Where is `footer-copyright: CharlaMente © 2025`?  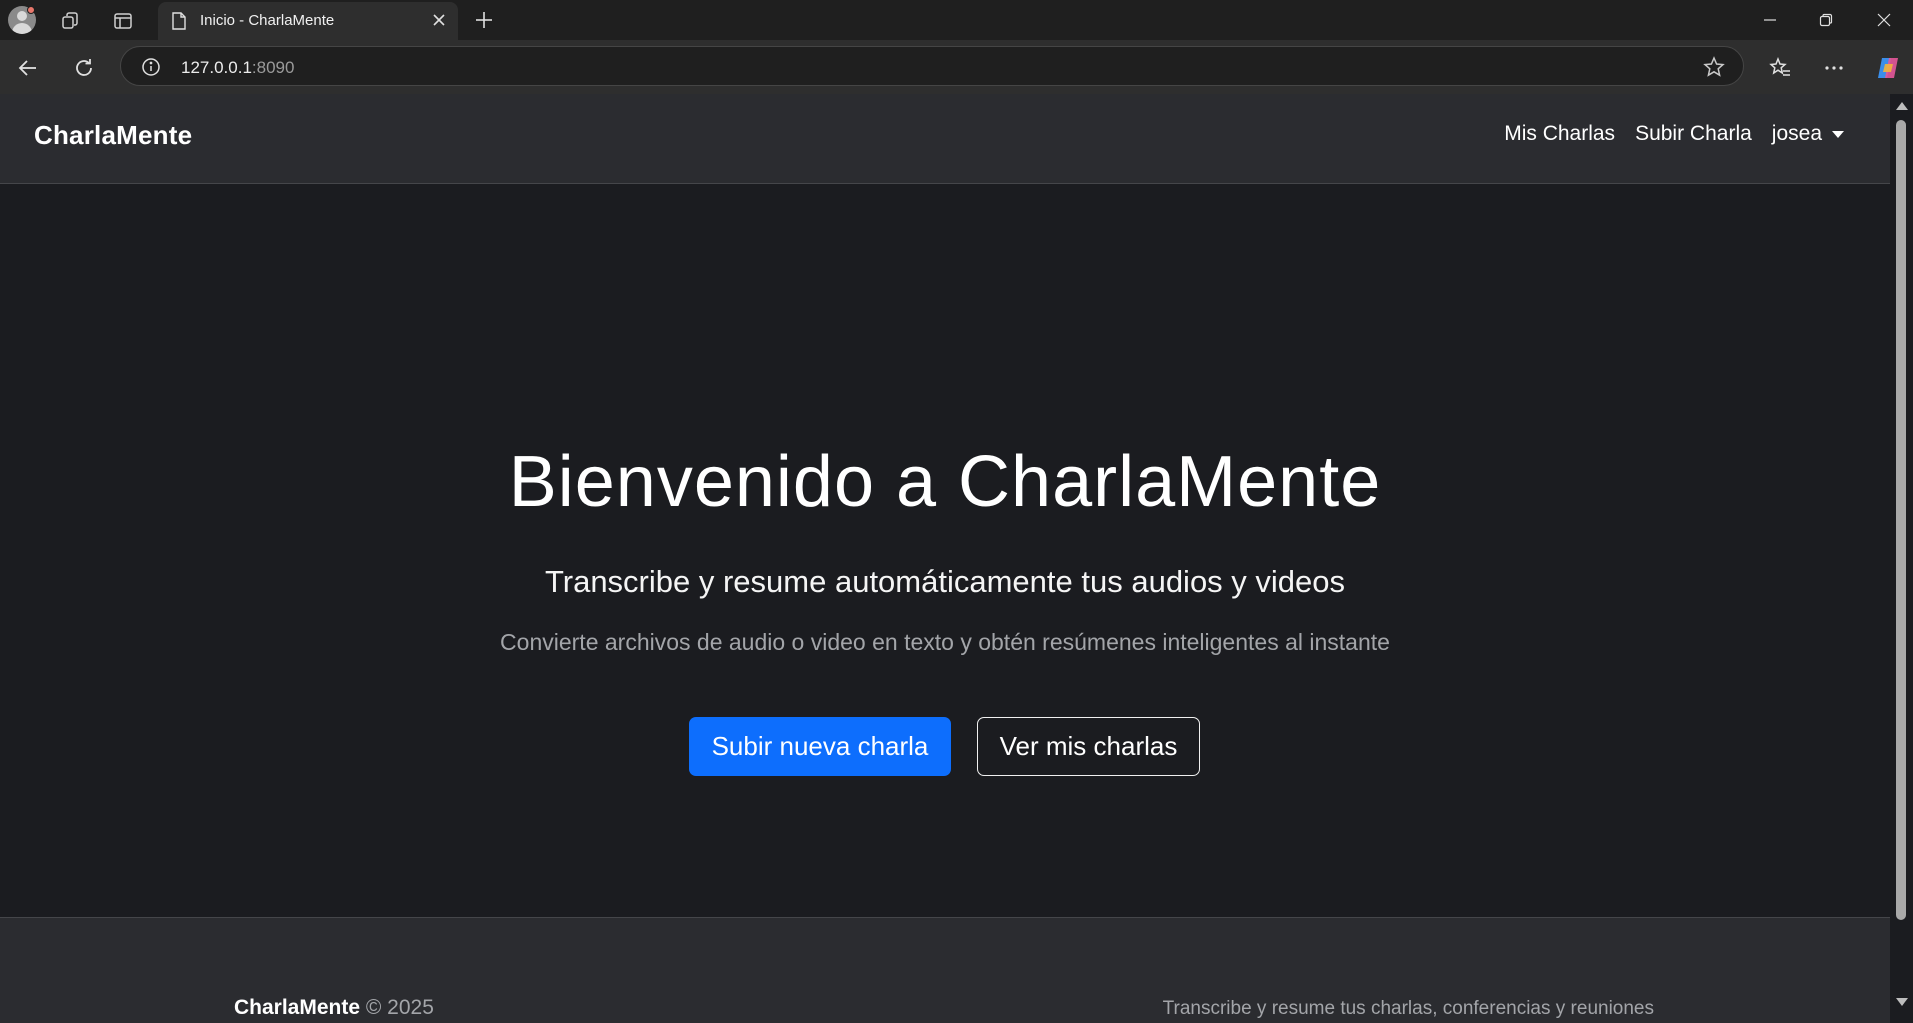 footer-copyright: CharlaMente © 2025 is located at coordinates (334, 1007).